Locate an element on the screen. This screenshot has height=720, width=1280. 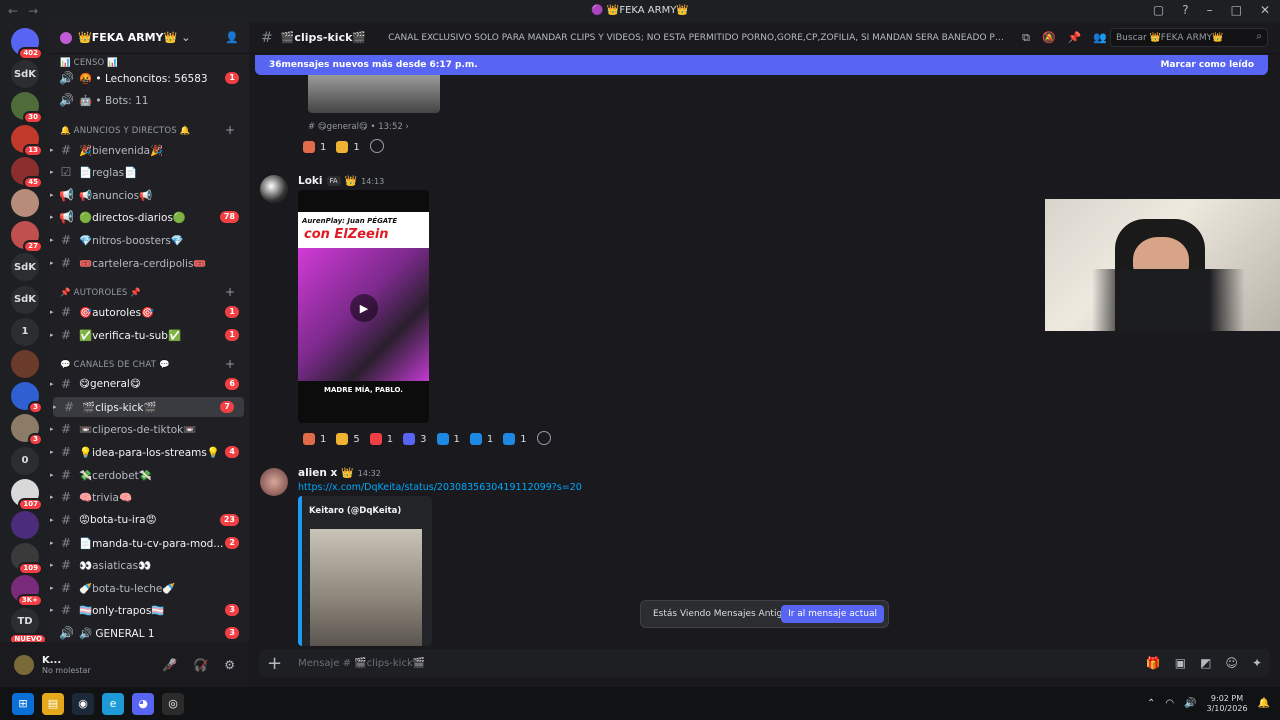
threads-icon: ⧉ is located at coordinates (1026, 38).